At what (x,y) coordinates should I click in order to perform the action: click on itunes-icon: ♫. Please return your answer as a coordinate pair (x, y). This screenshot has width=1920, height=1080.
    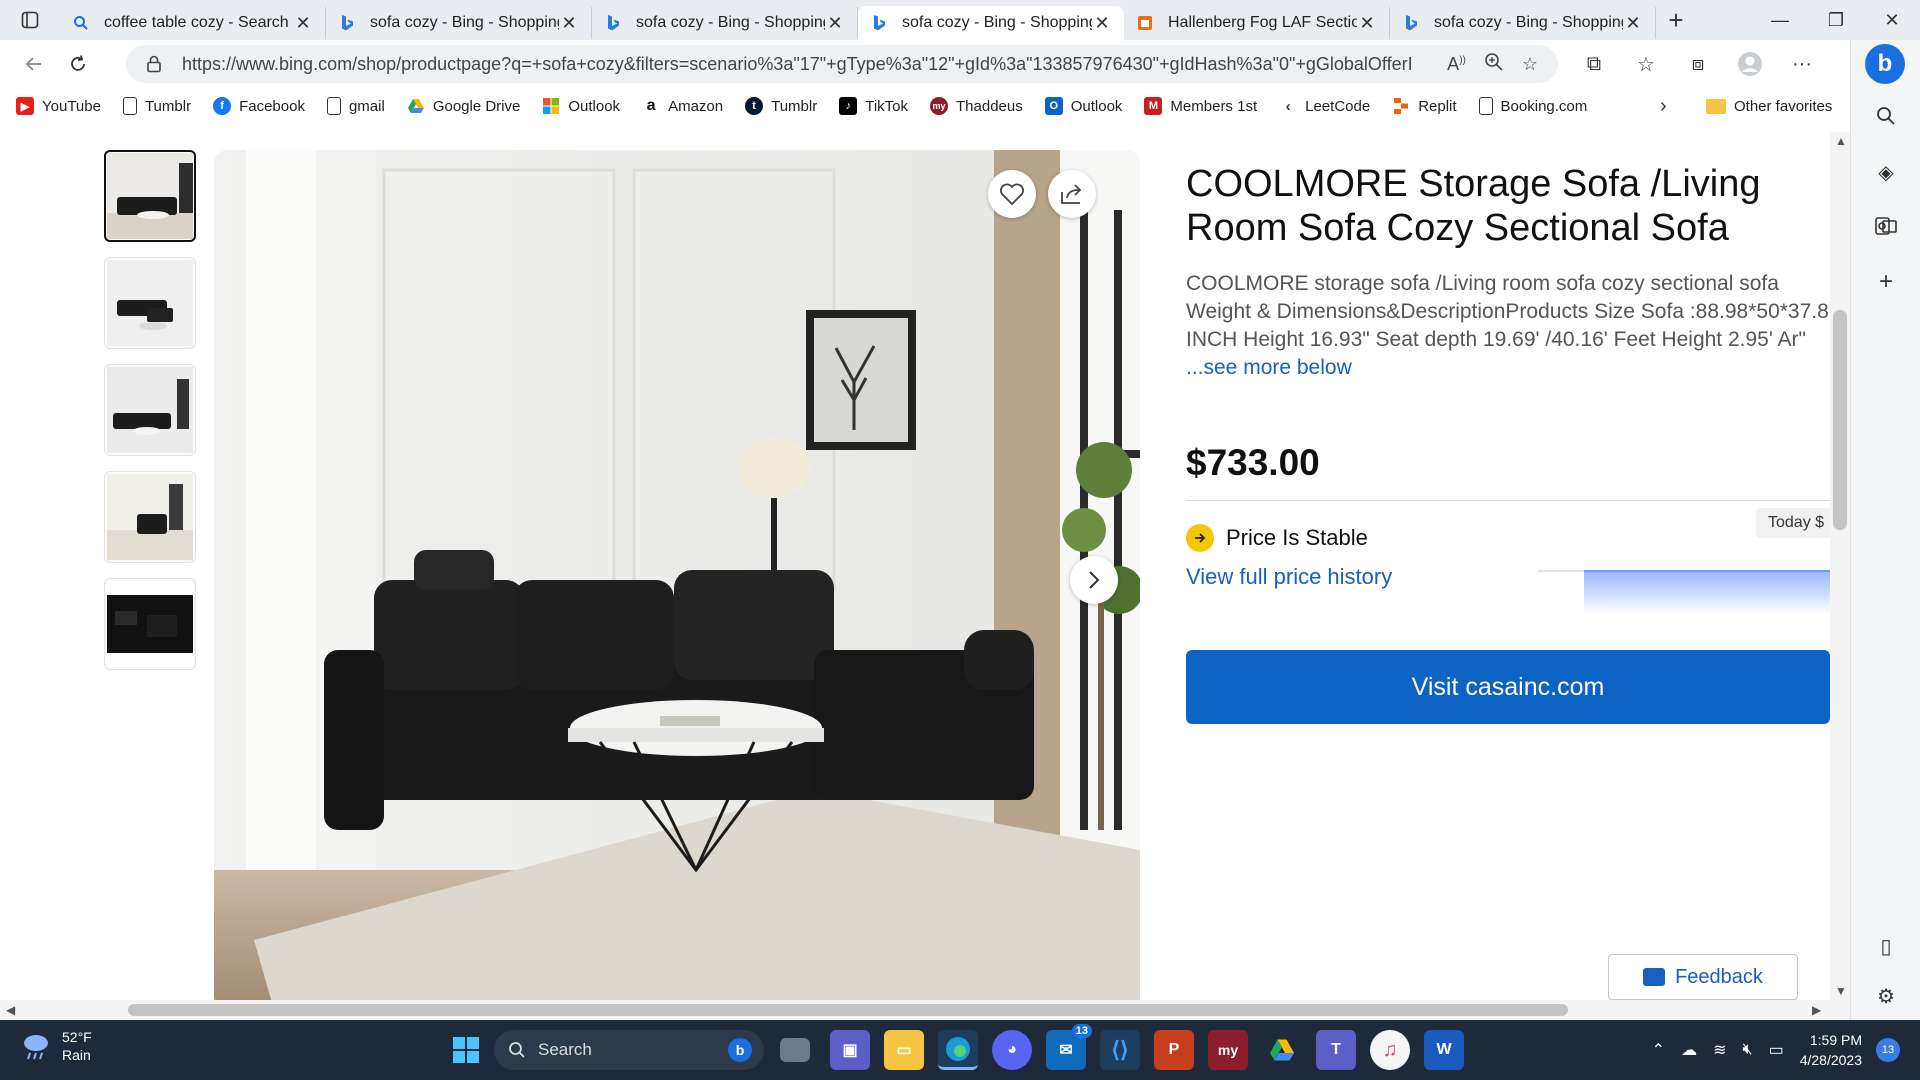
    Looking at the image, I should click on (1390, 1050).